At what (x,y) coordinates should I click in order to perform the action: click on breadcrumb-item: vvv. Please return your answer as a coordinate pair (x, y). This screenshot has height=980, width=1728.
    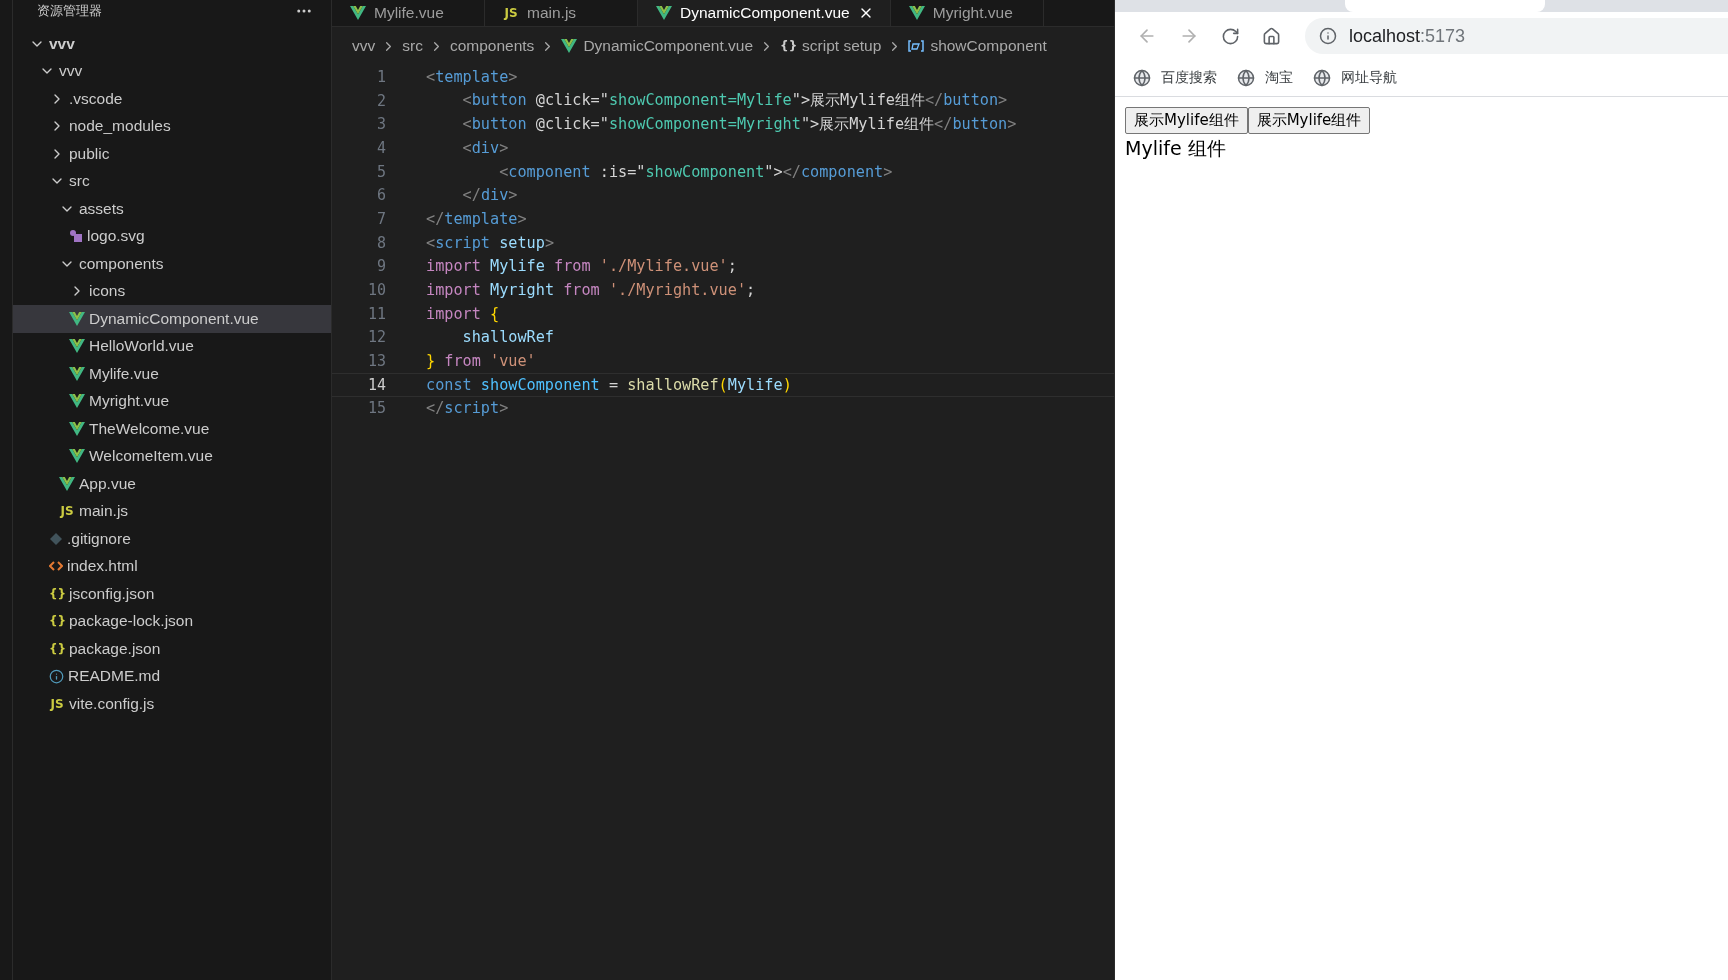
    Looking at the image, I should click on (364, 46).